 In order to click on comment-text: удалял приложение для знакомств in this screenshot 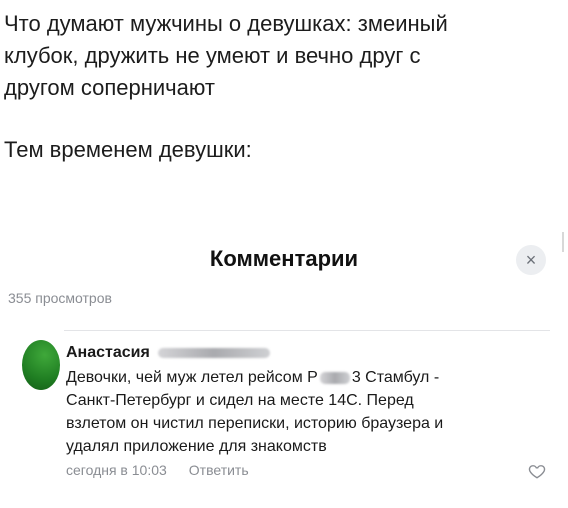, I will do `click(196, 446)`.